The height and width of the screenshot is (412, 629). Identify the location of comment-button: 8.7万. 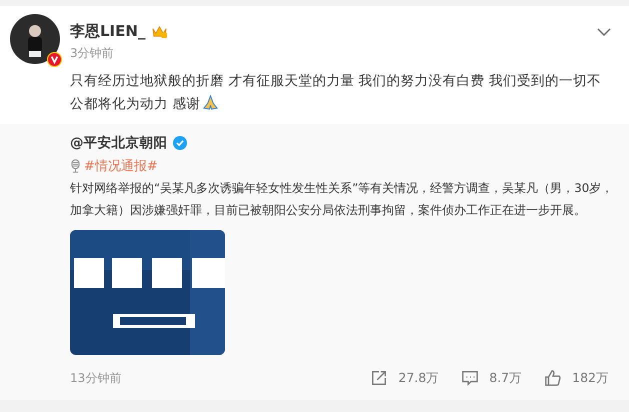
(491, 378).